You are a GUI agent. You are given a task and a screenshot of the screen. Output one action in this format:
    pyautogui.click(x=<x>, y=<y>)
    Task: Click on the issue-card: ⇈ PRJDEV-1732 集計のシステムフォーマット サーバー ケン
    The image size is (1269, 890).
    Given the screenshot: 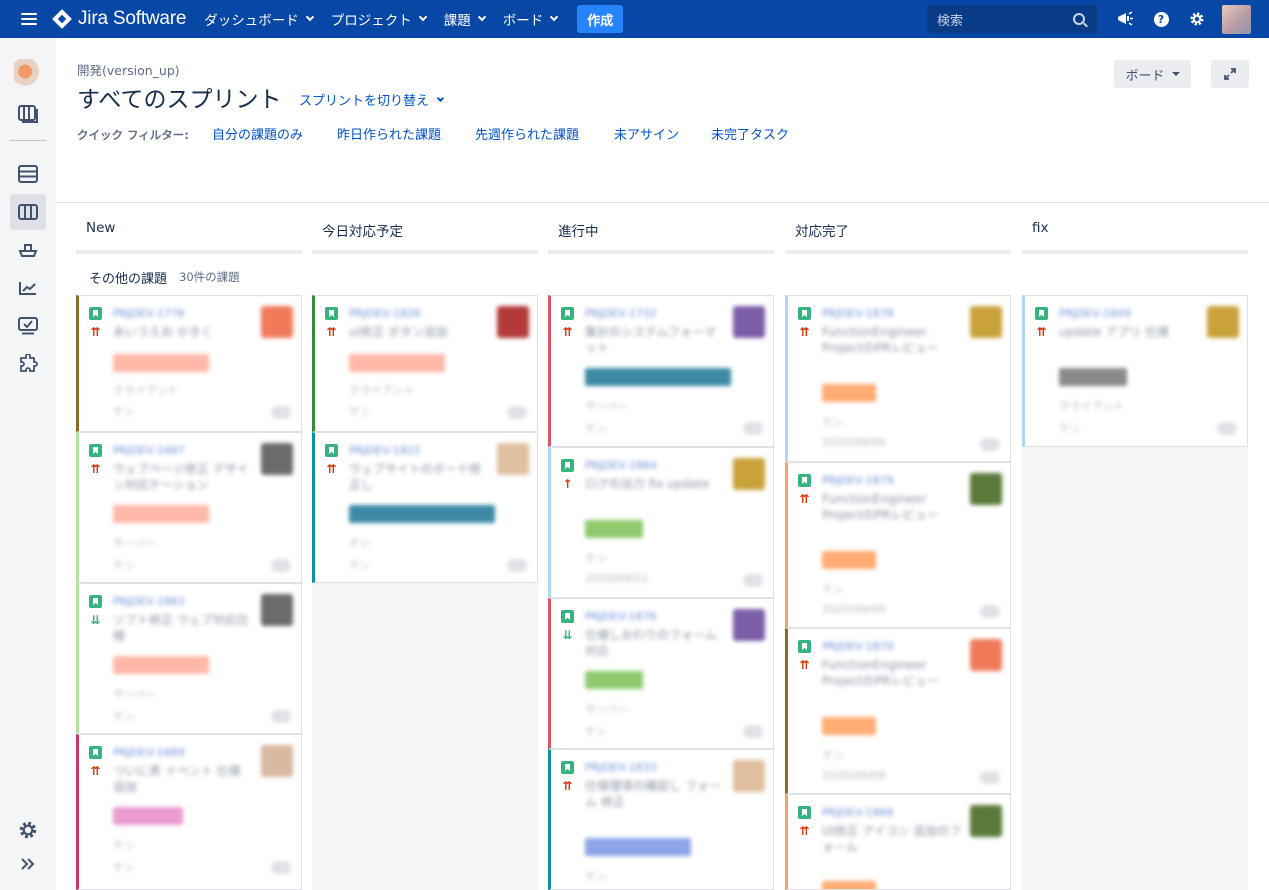 What is the action you would take?
    pyautogui.click(x=661, y=371)
    